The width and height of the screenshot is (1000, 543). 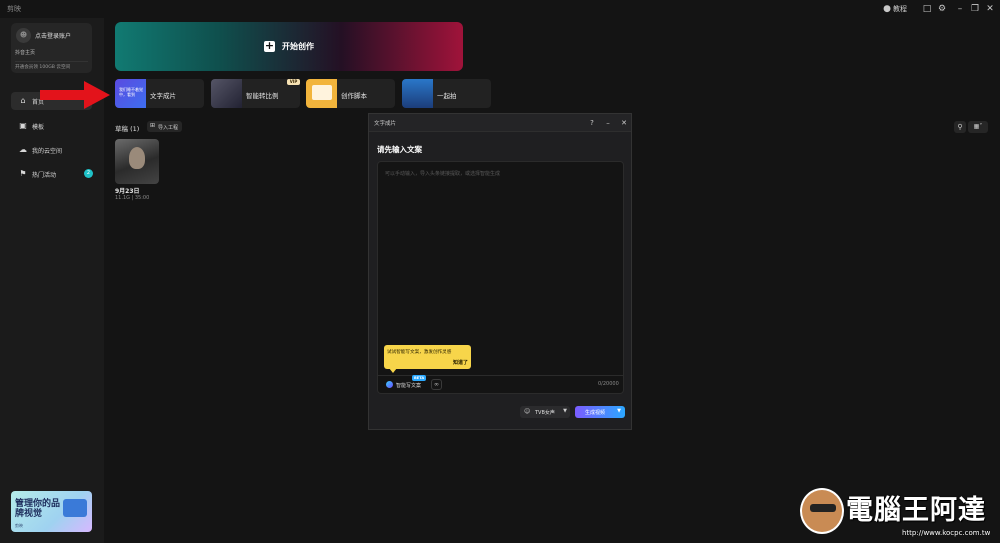 What do you see at coordinates (927, 9) in the screenshot?
I see `feedback-icon: □` at bounding box center [927, 9].